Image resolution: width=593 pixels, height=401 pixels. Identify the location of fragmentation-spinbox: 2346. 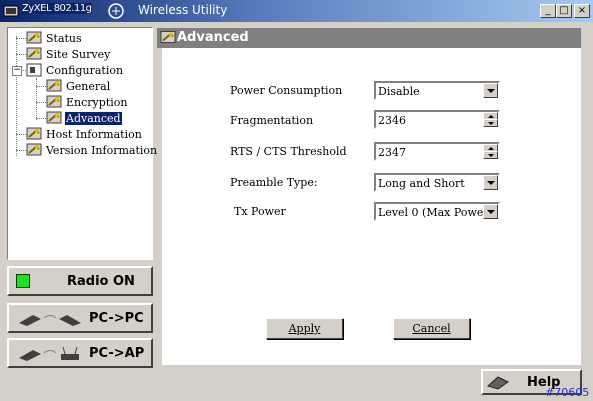
(437, 119).